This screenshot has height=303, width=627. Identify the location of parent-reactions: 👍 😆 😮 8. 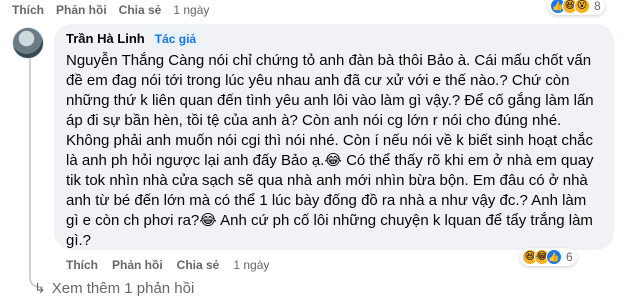
(576, 7).